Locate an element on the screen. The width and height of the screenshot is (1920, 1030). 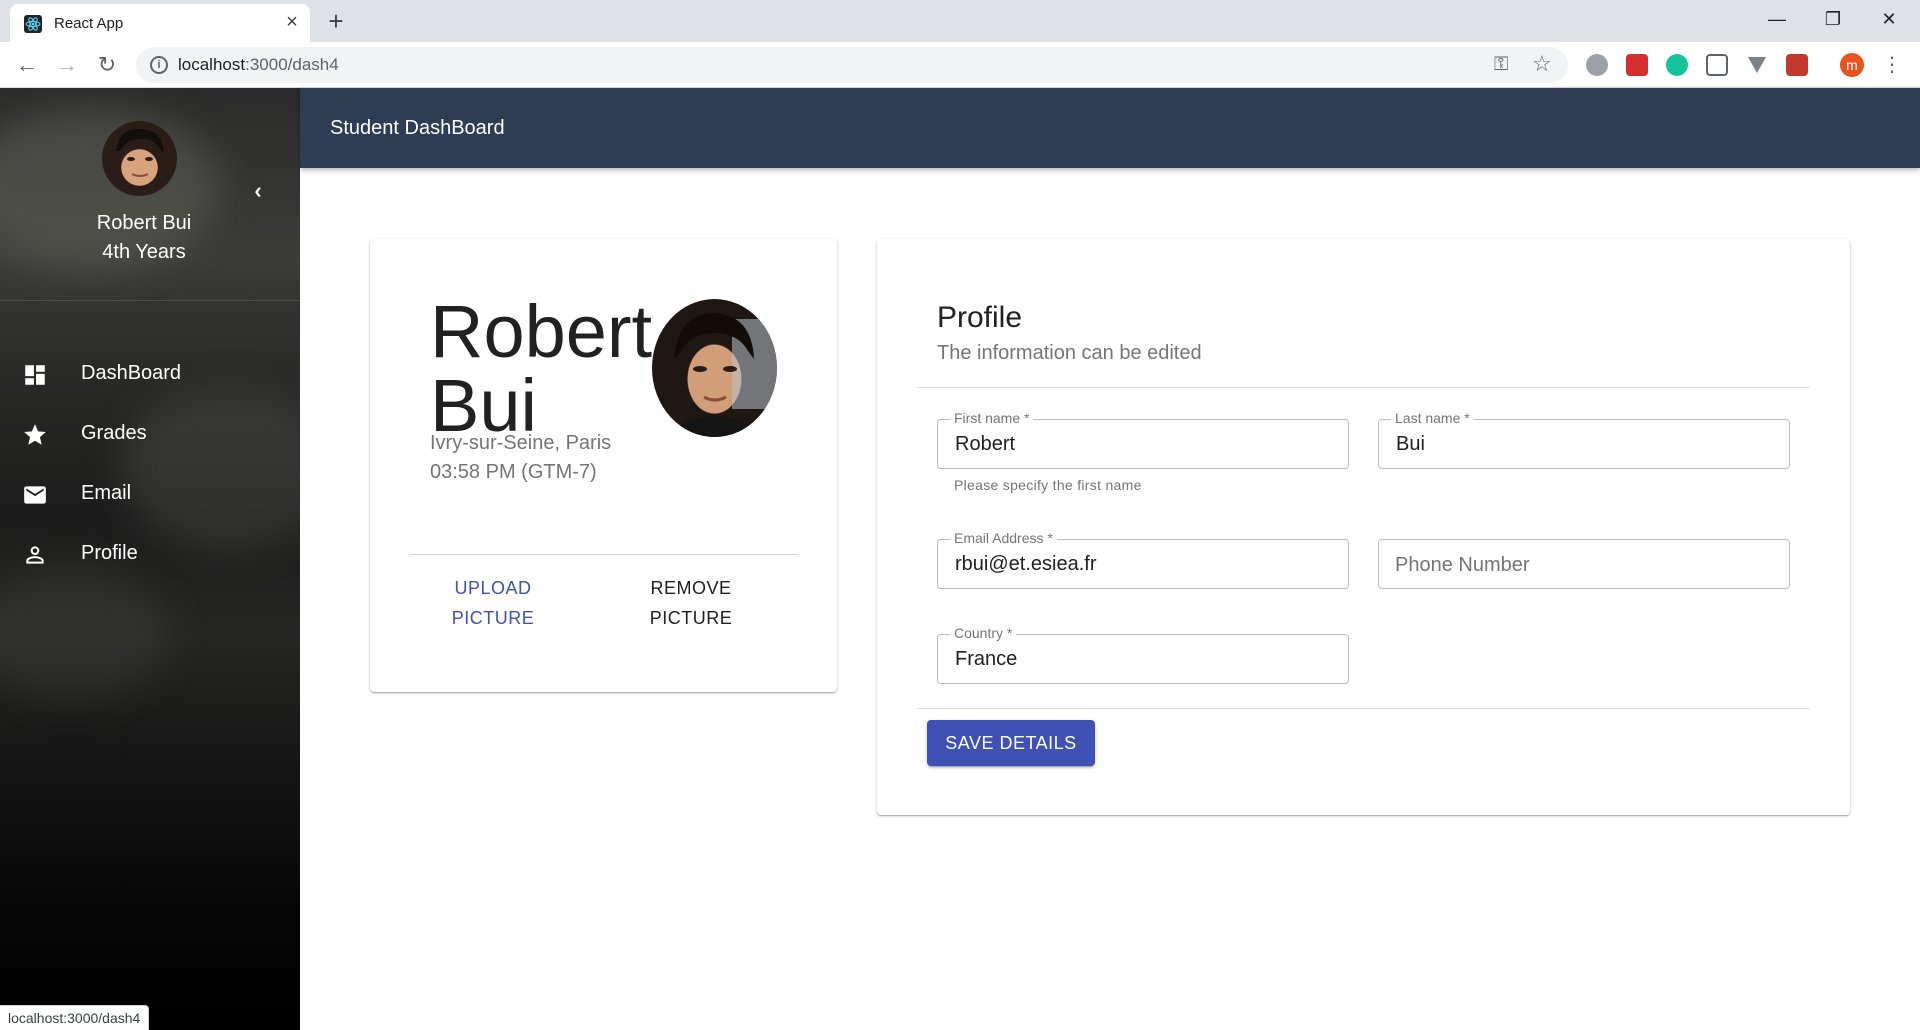
browser-tab: React App × is located at coordinates (160, 23).